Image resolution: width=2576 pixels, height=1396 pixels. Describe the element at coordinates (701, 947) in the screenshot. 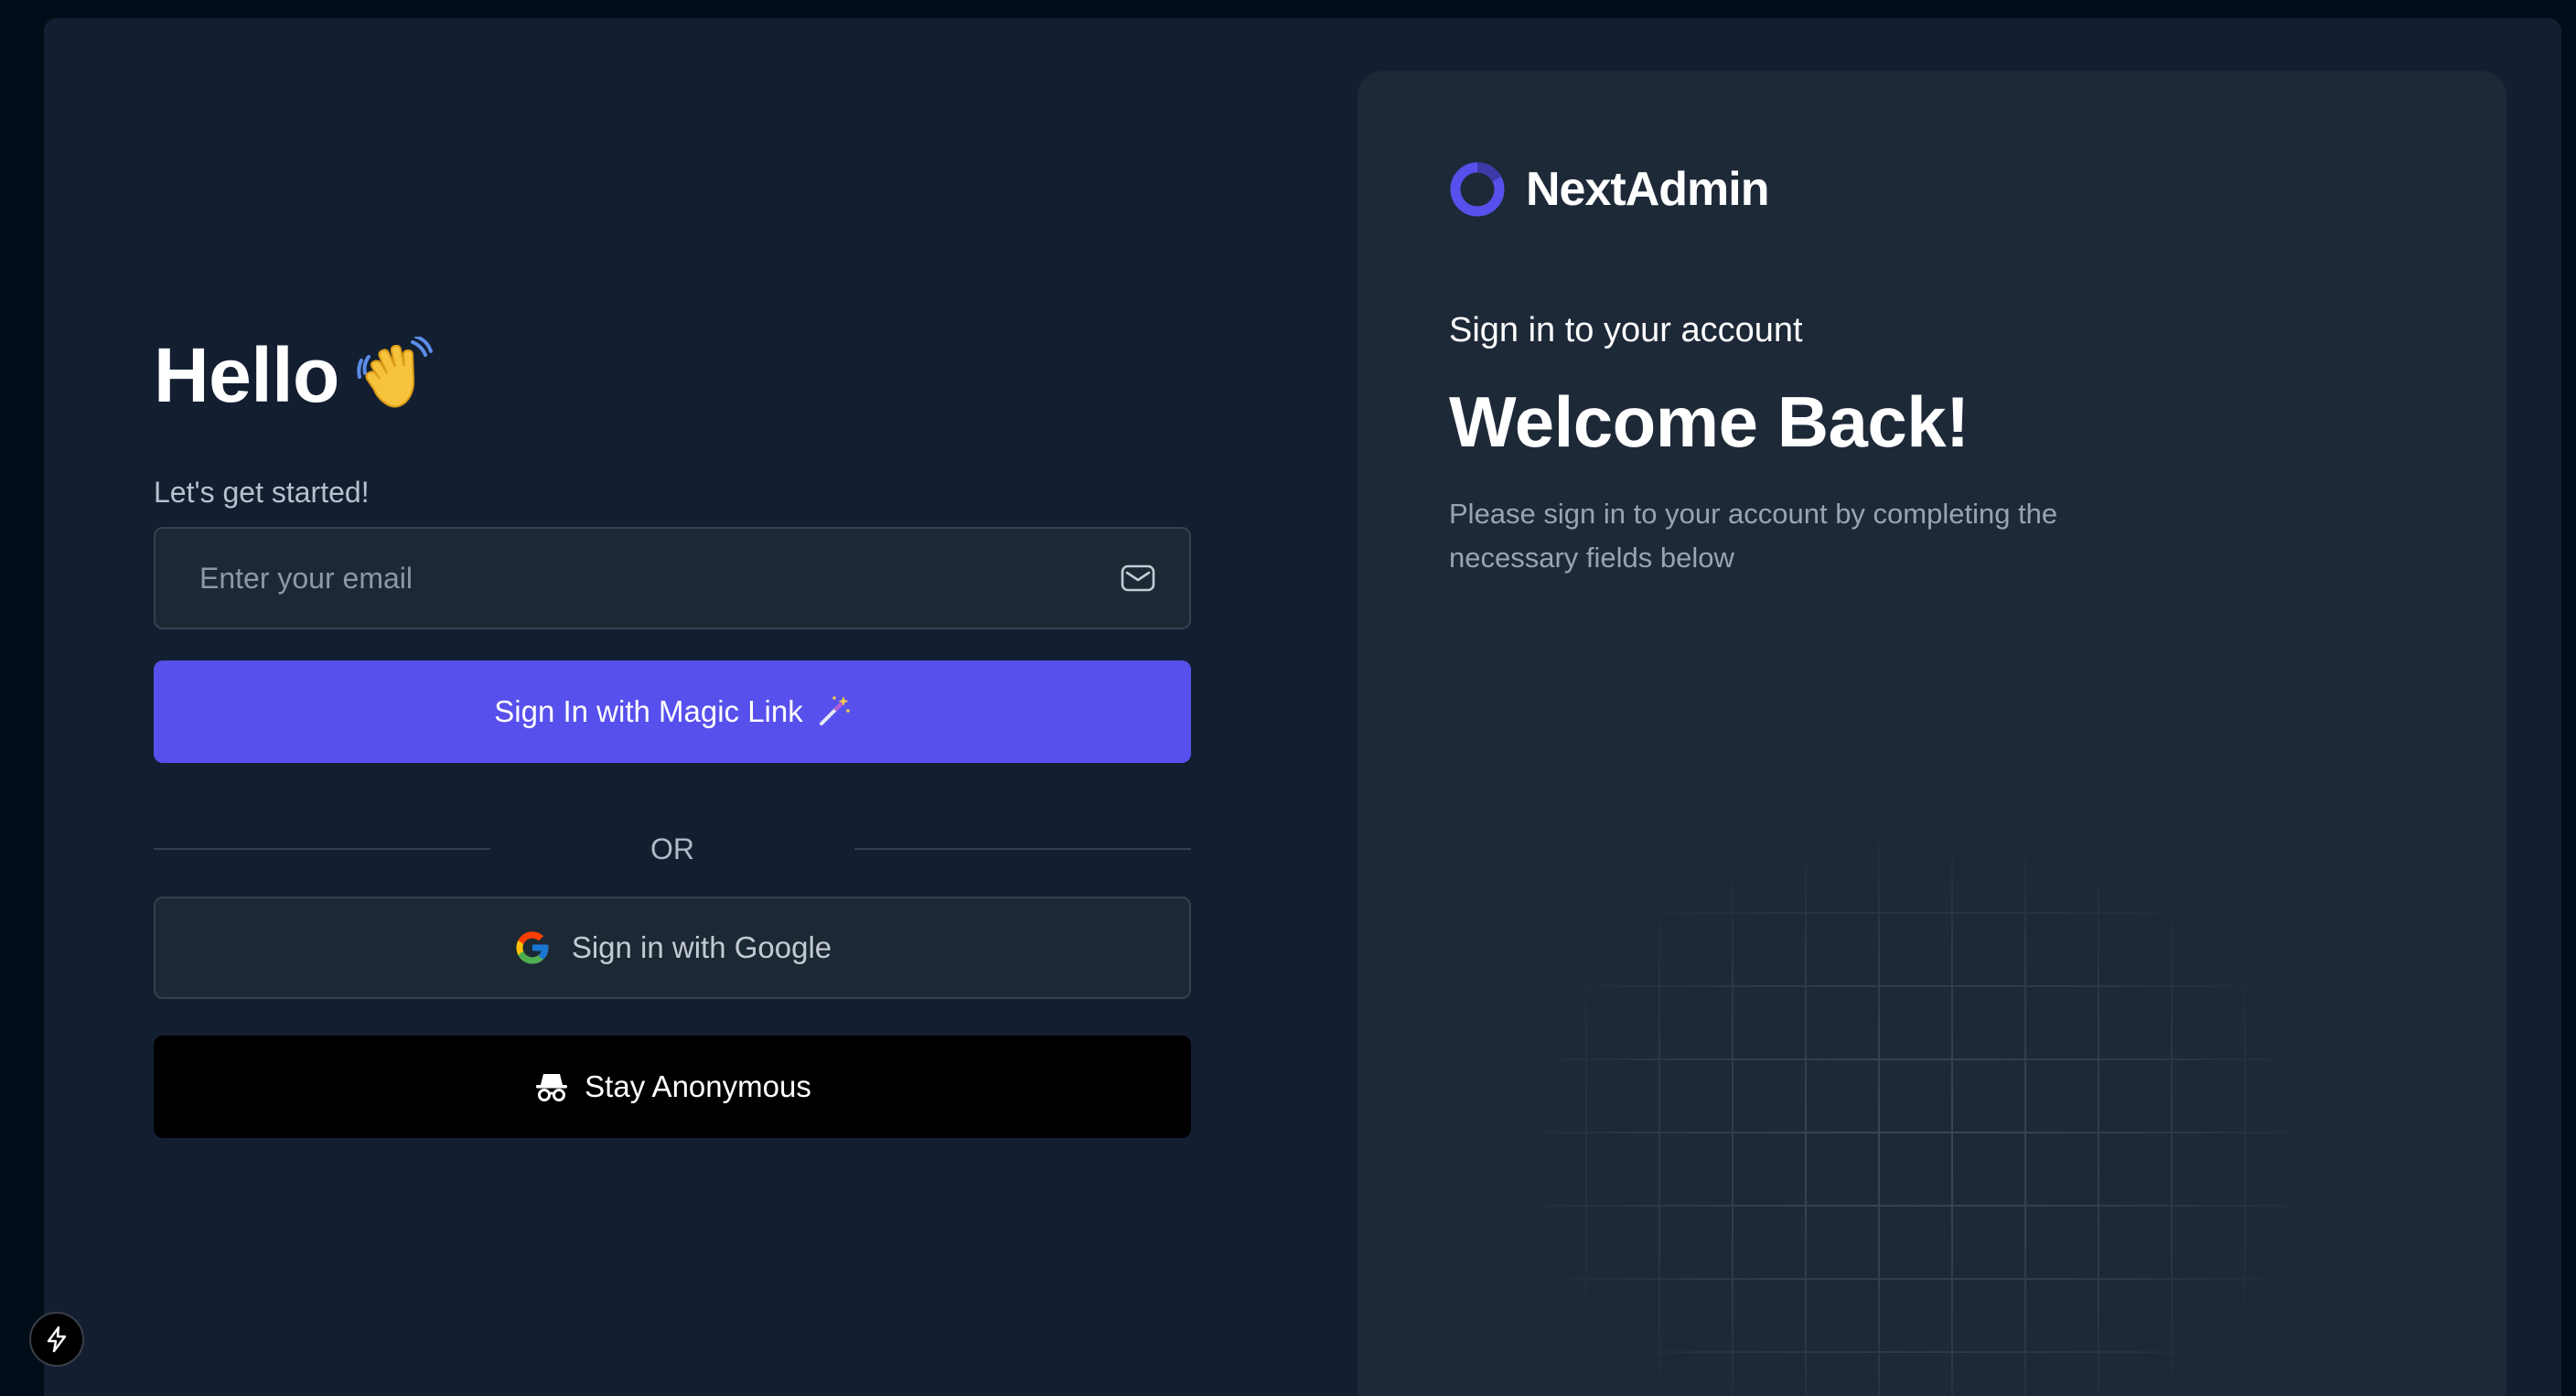

I see `google-sign-in-label: Sign in with Google` at that location.